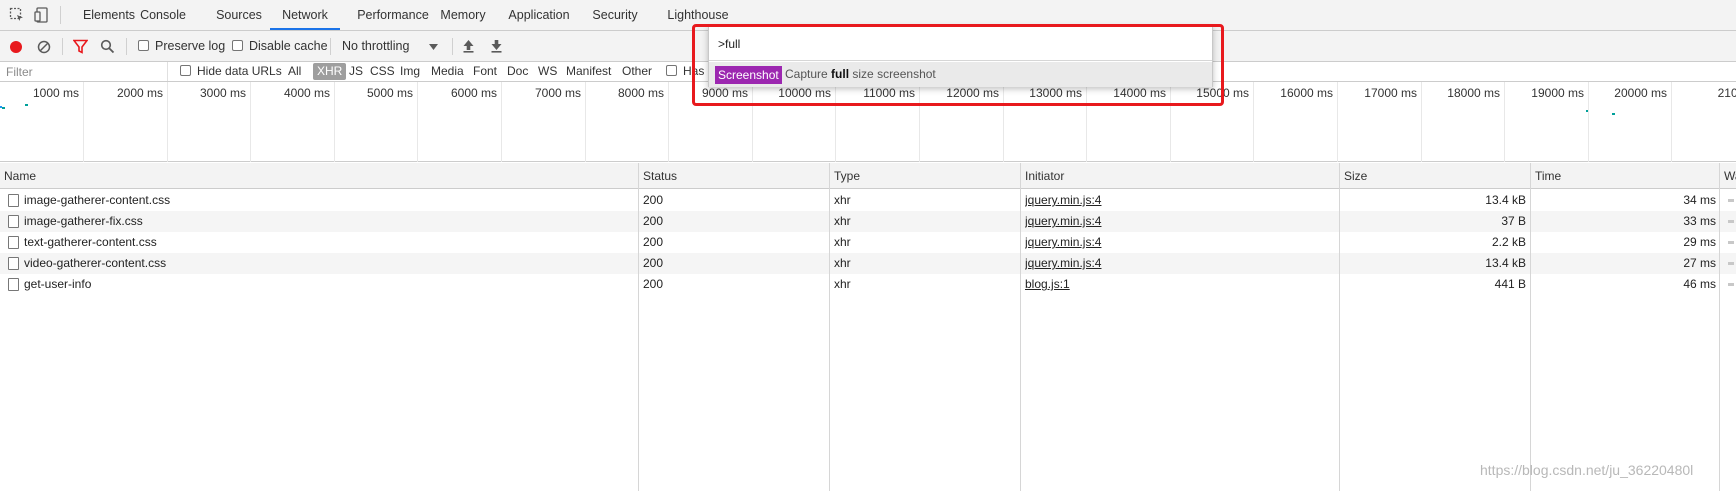 The image size is (1736, 491). What do you see at coordinates (231, 71) in the screenshot?
I see `hide-data-urls-checkbox: Hide data URLs` at bounding box center [231, 71].